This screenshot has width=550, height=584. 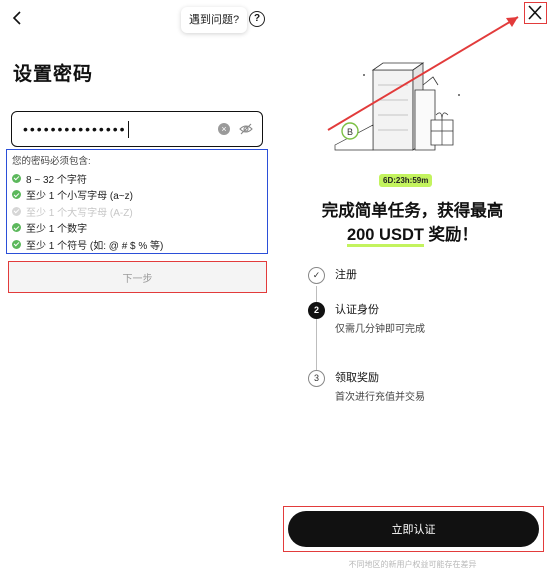 I want to click on step-number: 3, so click(x=316, y=378).